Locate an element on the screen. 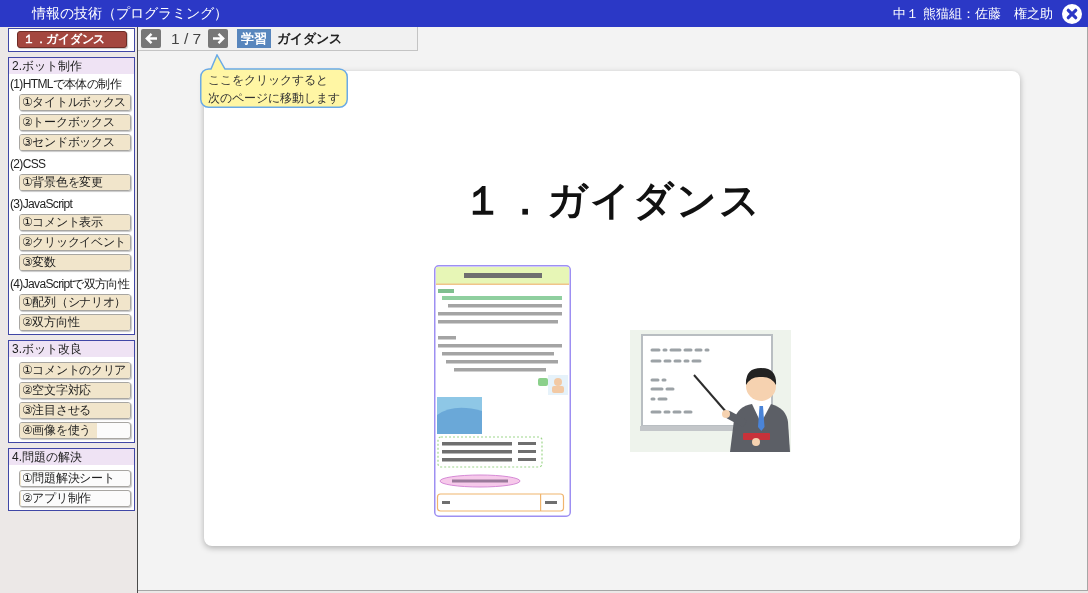 This screenshot has width=1088, height=593. lesson-button: ④画像を使う is located at coordinates (75, 430).